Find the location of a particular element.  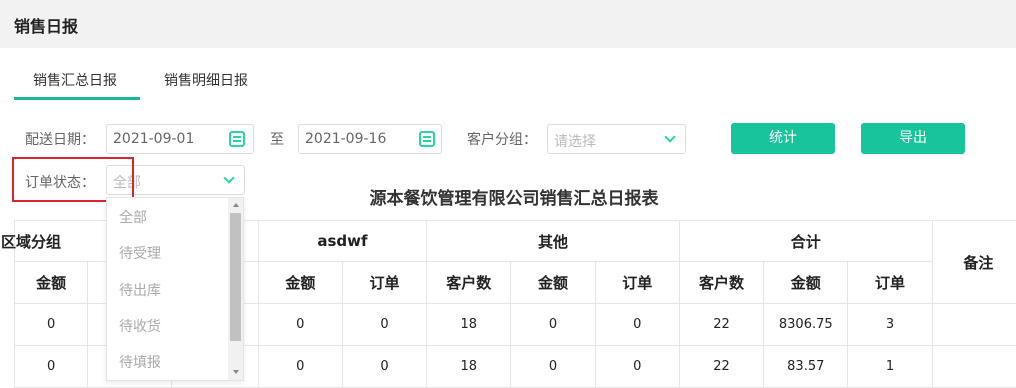

scroll-up-icon is located at coordinates (236, 205).